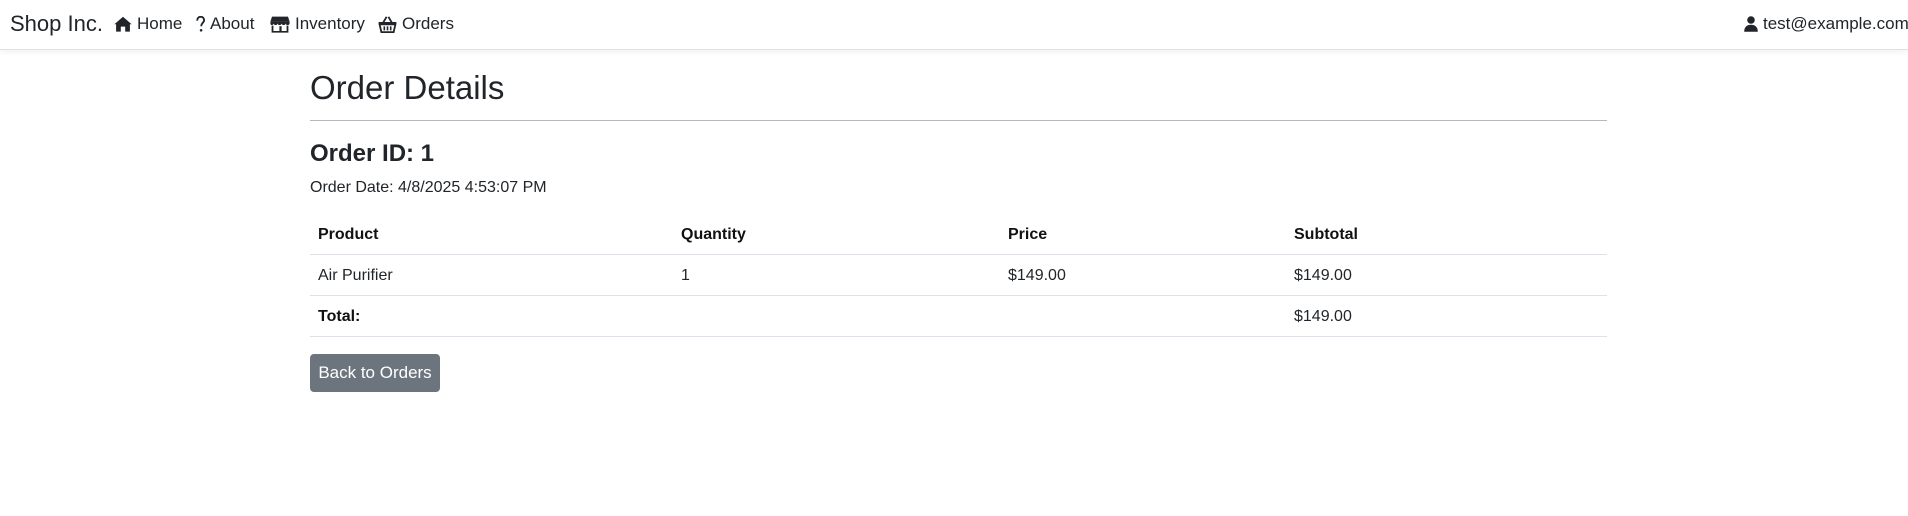 The width and height of the screenshot is (1908, 516). What do you see at coordinates (232, 23) in the screenshot?
I see `nav-about-label: About` at bounding box center [232, 23].